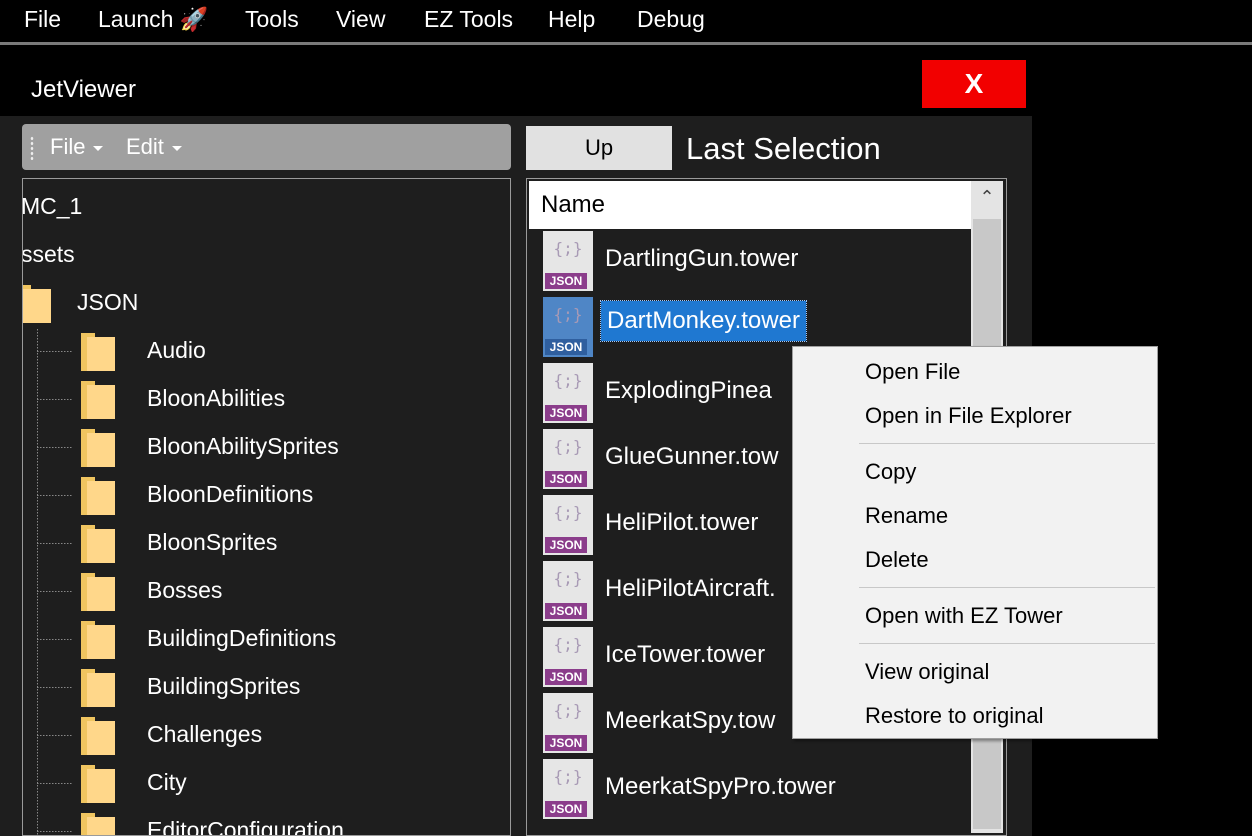 This screenshot has height=836, width=1252. What do you see at coordinates (571, 19) in the screenshot?
I see `menu-help: Help` at bounding box center [571, 19].